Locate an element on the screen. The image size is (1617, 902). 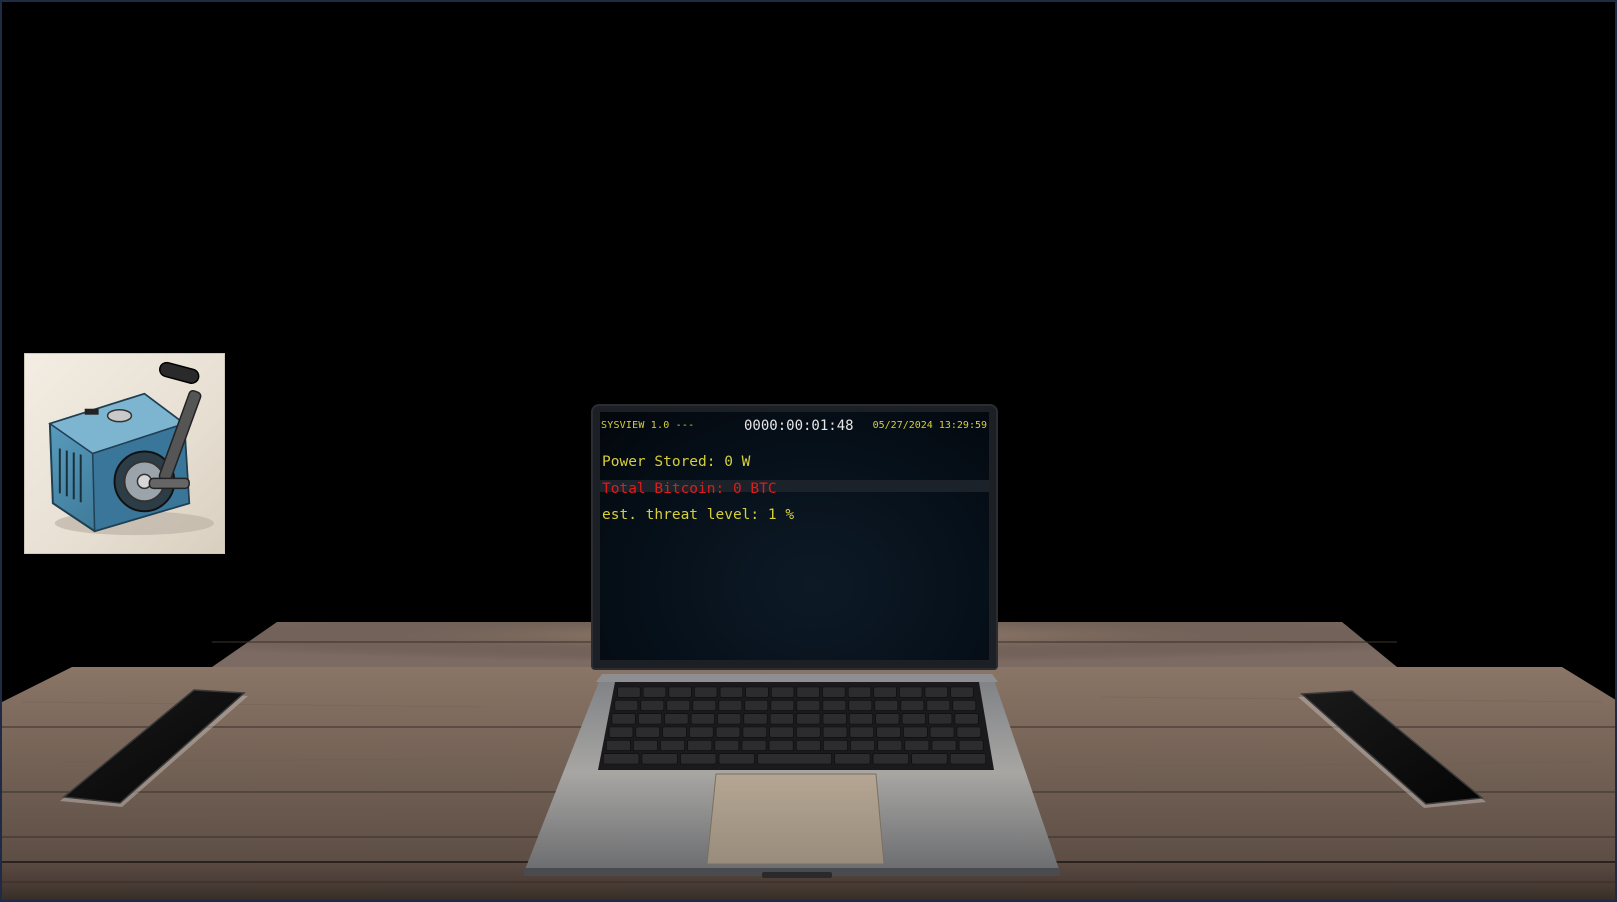
terminal-datetime: 05/27/2024 13:29:59 is located at coordinates (929, 425).